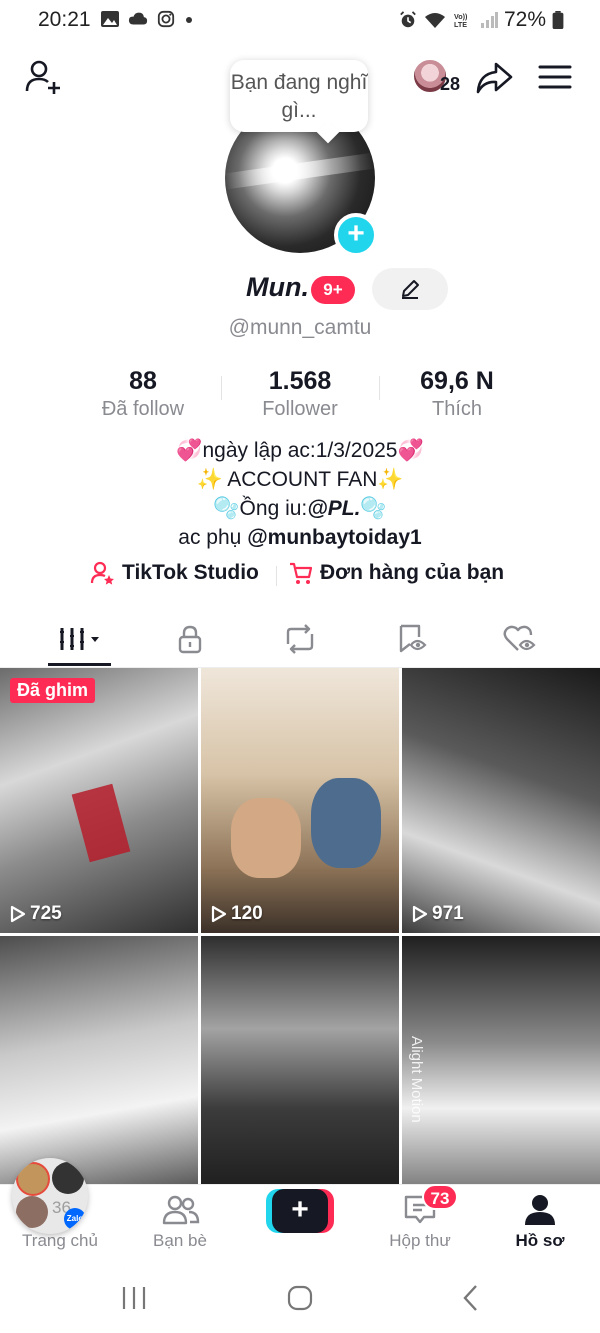  Describe the element at coordinates (333, 290) in the screenshot. I see `notification-badge: 9+` at that location.